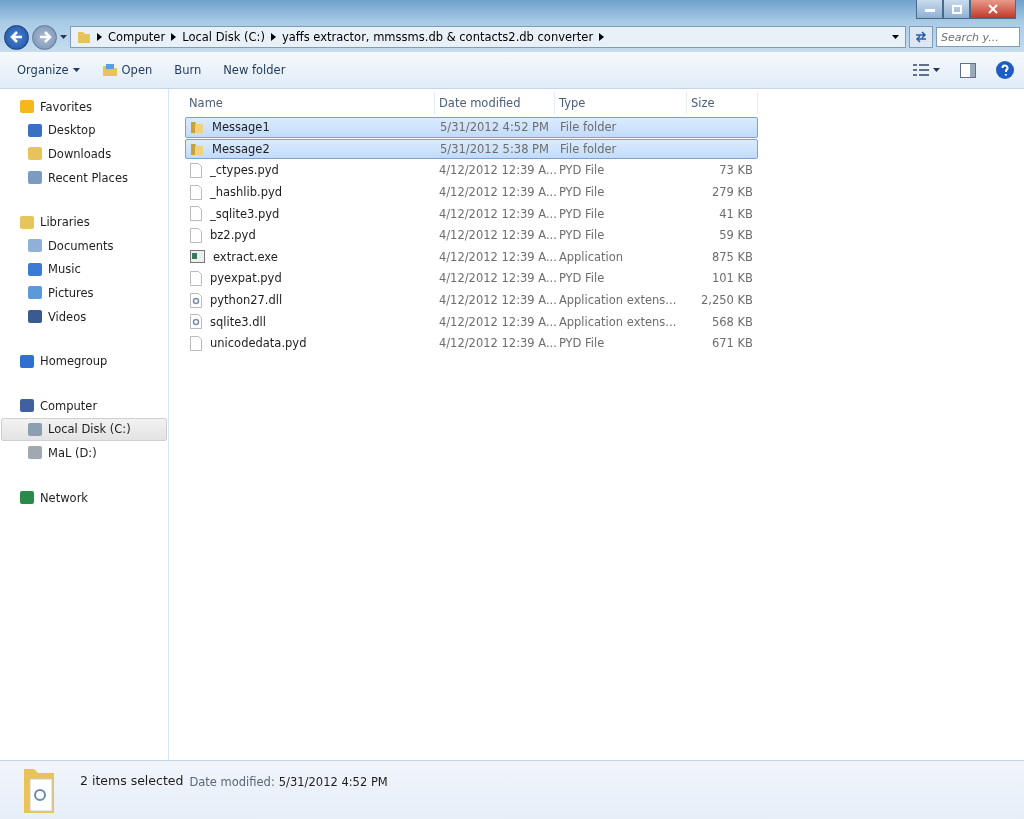  I want to click on file-row: Message2 5/31/2012 5:38 PM File folder, so click(471, 149).